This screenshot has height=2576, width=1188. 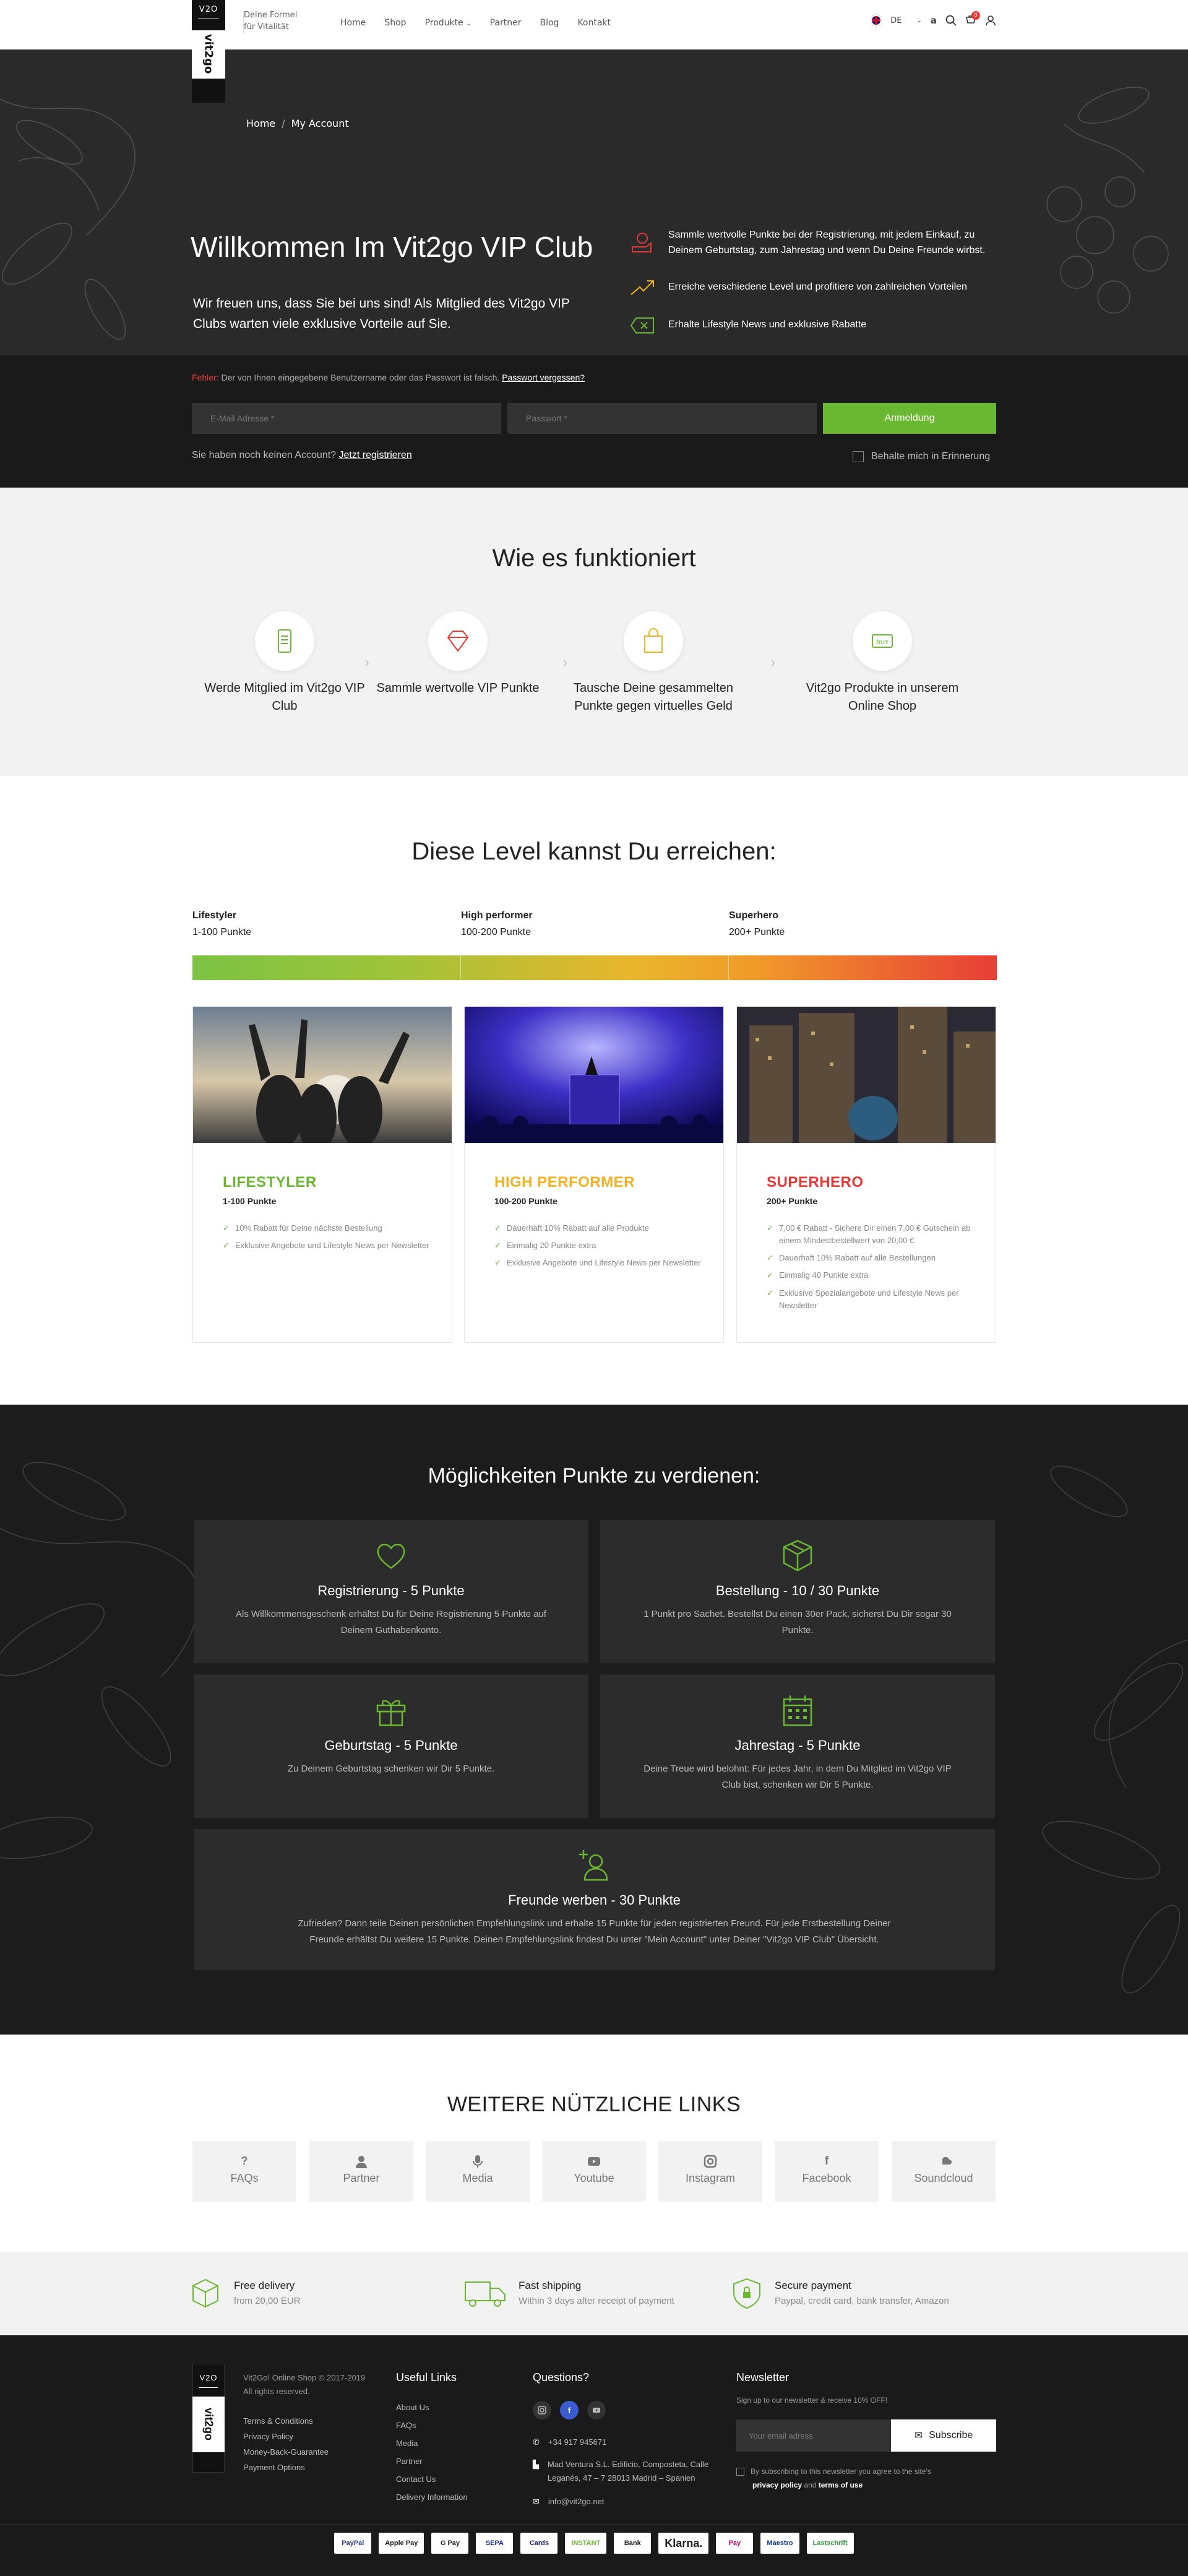 I want to click on email-input, so click(x=346, y=418).